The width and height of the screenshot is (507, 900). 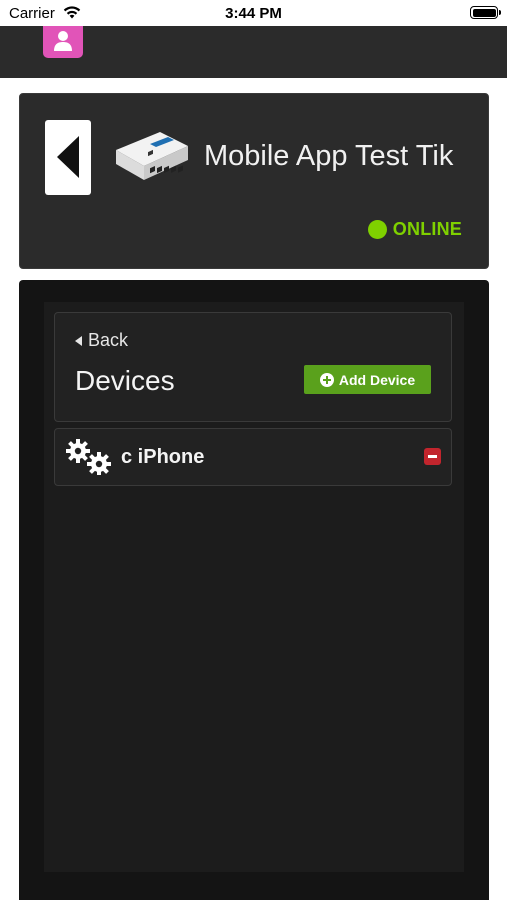 I want to click on chevron-left-icon, so click(x=68, y=157).